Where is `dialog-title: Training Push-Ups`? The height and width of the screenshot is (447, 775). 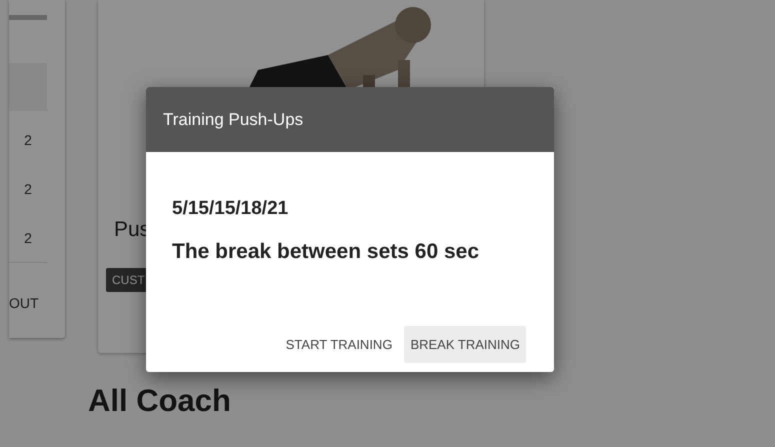 dialog-title: Training Push-Ups is located at coordinates (233, 120).